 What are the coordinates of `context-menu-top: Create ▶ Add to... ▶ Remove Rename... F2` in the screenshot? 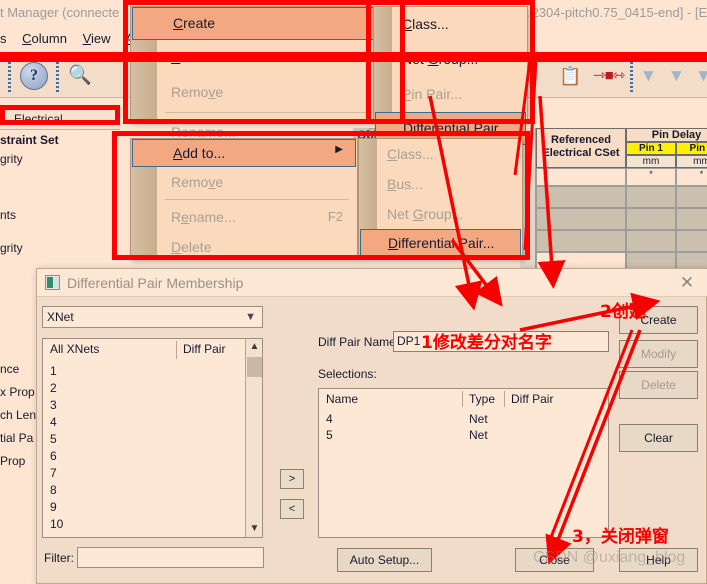 It's located at (264, 73).